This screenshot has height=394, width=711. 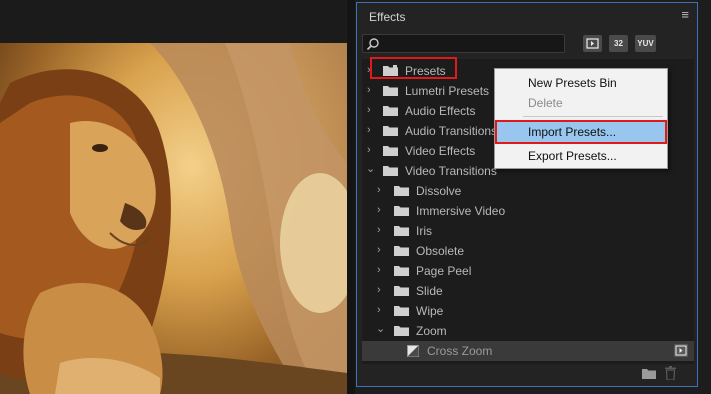 What do you see at coordinates (528, 251) in the screenshot?
I see `tree-item-obsolete: › Obsolete` at bounding box center [528, 251].